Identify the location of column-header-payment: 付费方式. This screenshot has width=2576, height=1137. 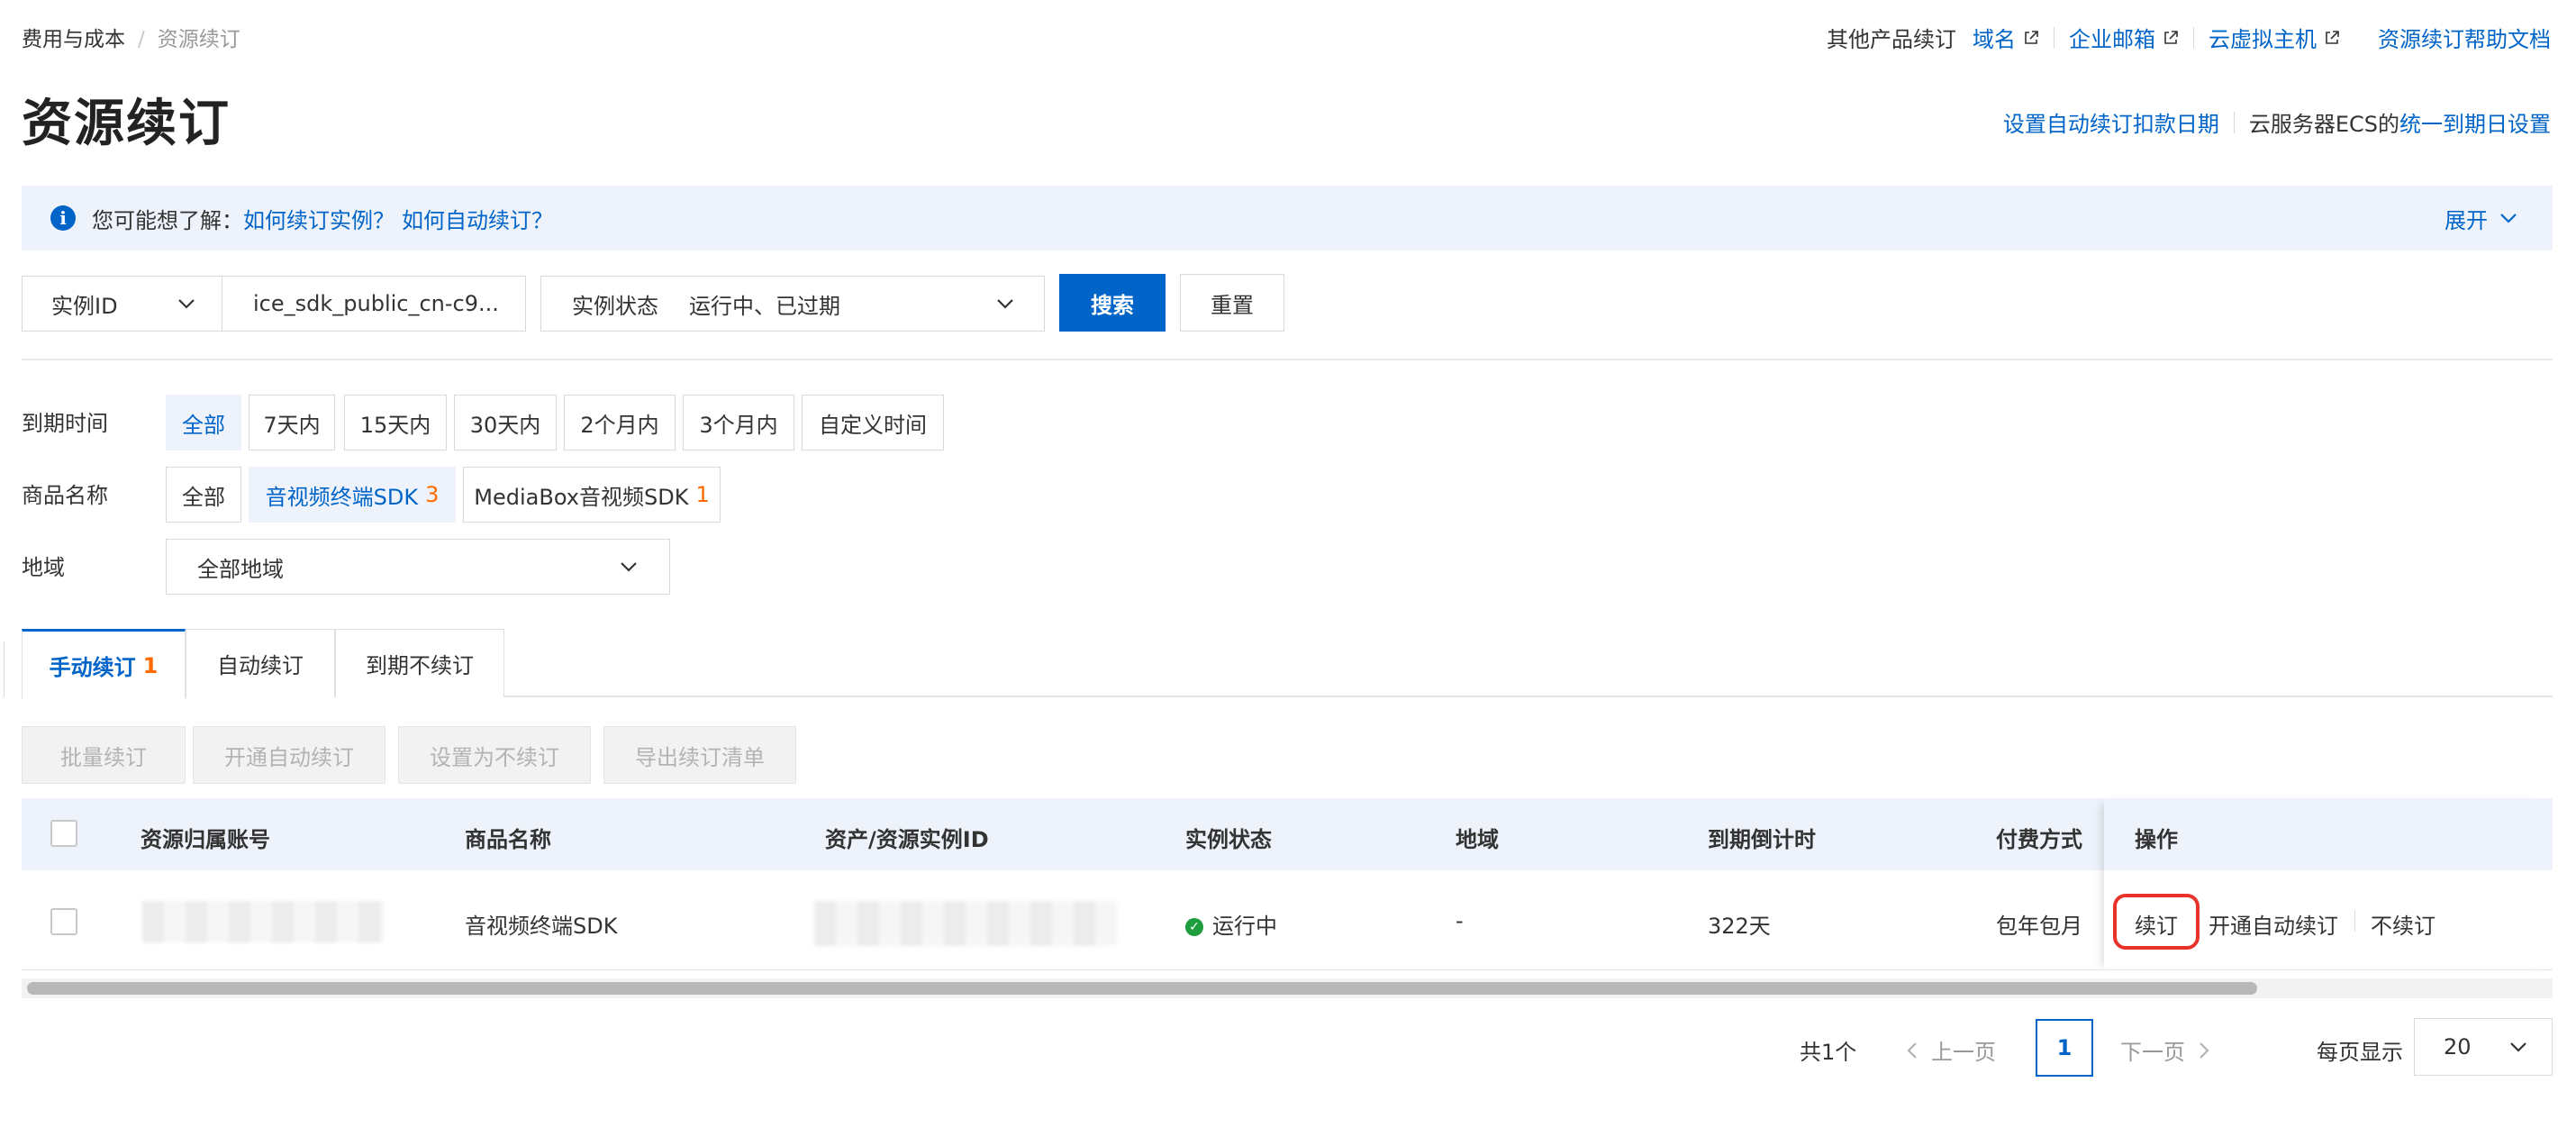
(2039, 840).